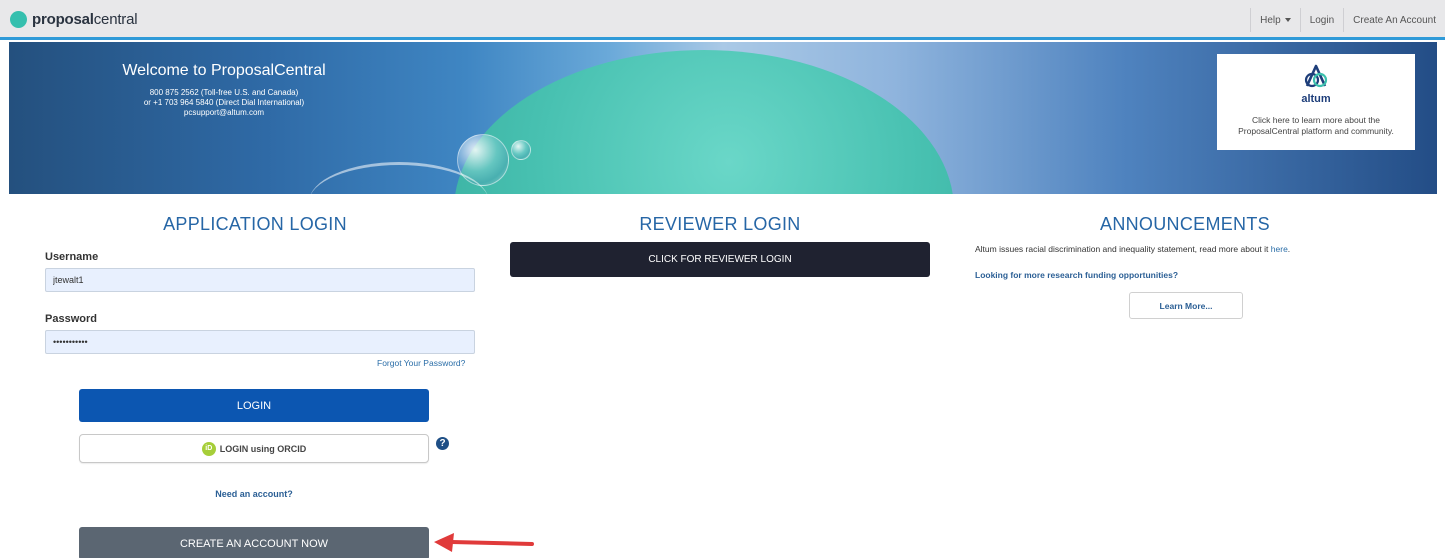 This screenshot has width=1445, height=558. I want to click on announcements-title: ANNOUNCEMENTS, so click(1185, 224).